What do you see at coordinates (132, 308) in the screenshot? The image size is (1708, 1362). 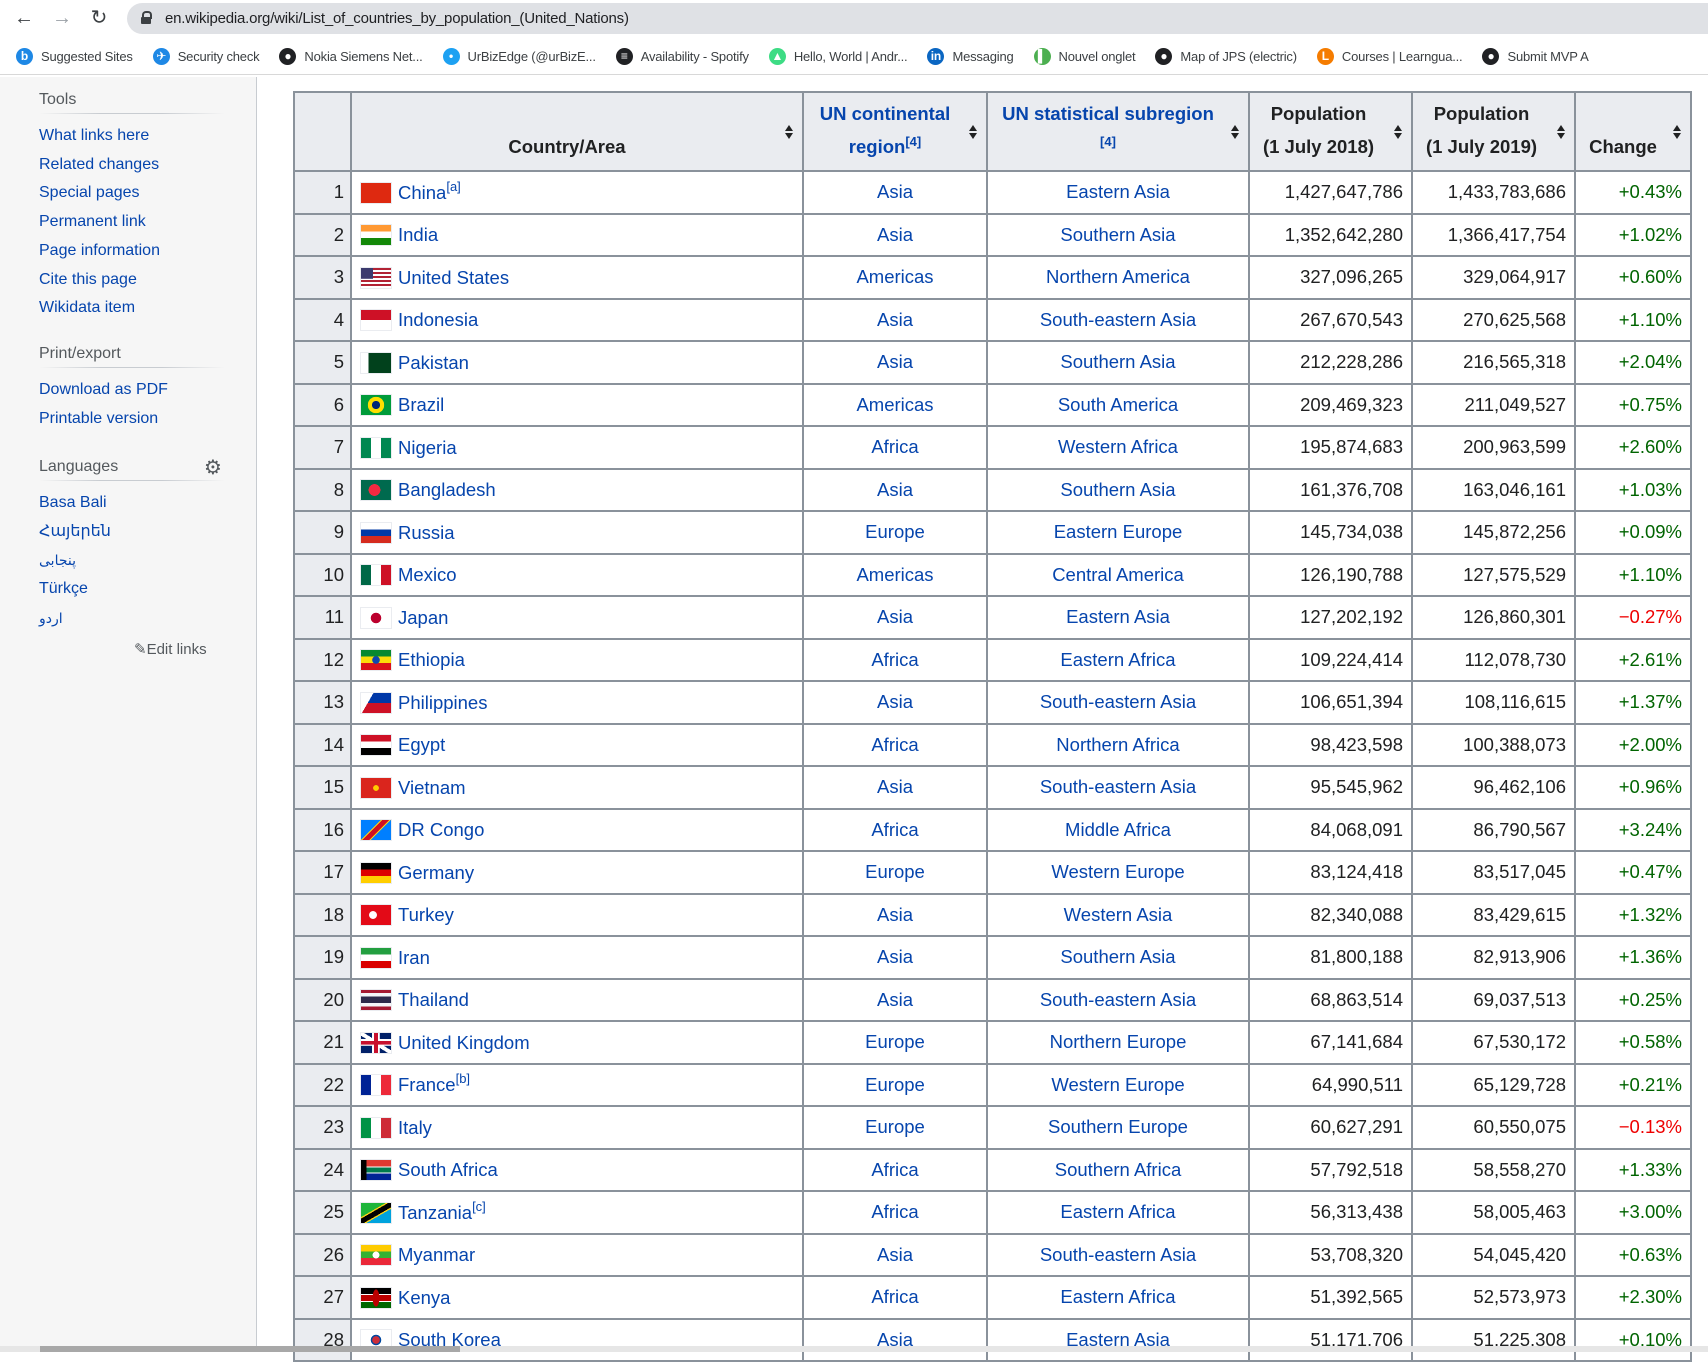 I see `tools-link: Wikidata item` at bounding box center [132, 308].